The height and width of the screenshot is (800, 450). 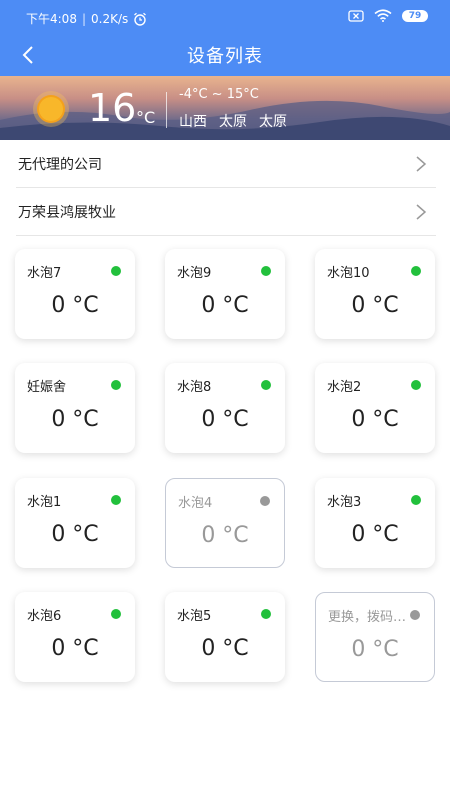 I want to click on device-card: 水泡7 0 °C, so click(x=75, y=294).